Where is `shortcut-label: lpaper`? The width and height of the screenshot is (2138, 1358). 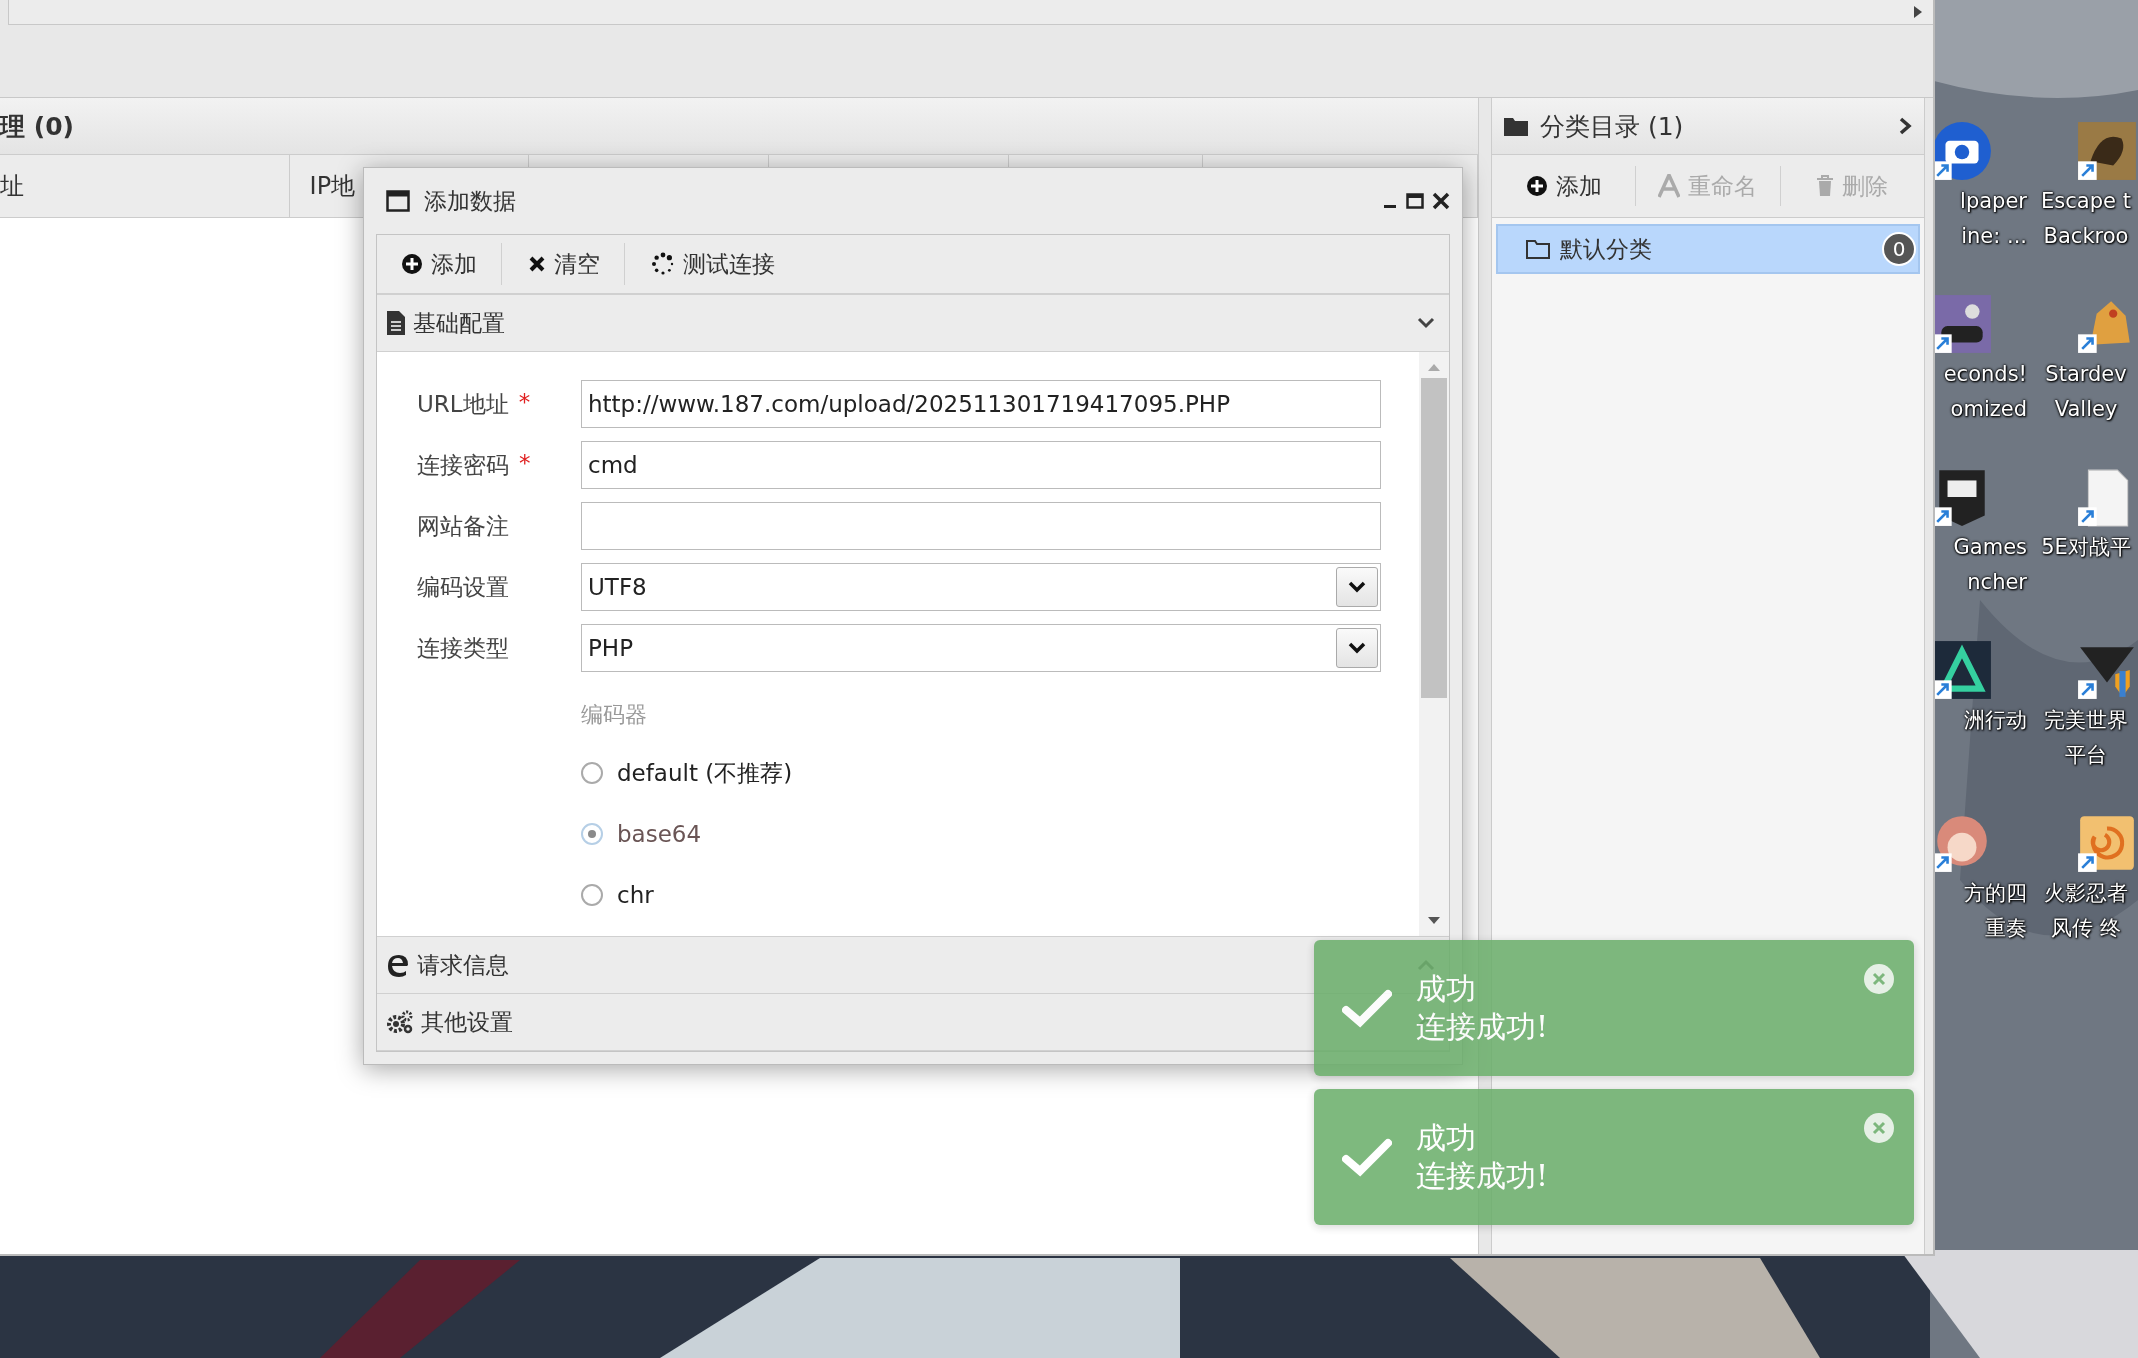
shortcut-label: lpaper is located at coordinates (1993, 201).